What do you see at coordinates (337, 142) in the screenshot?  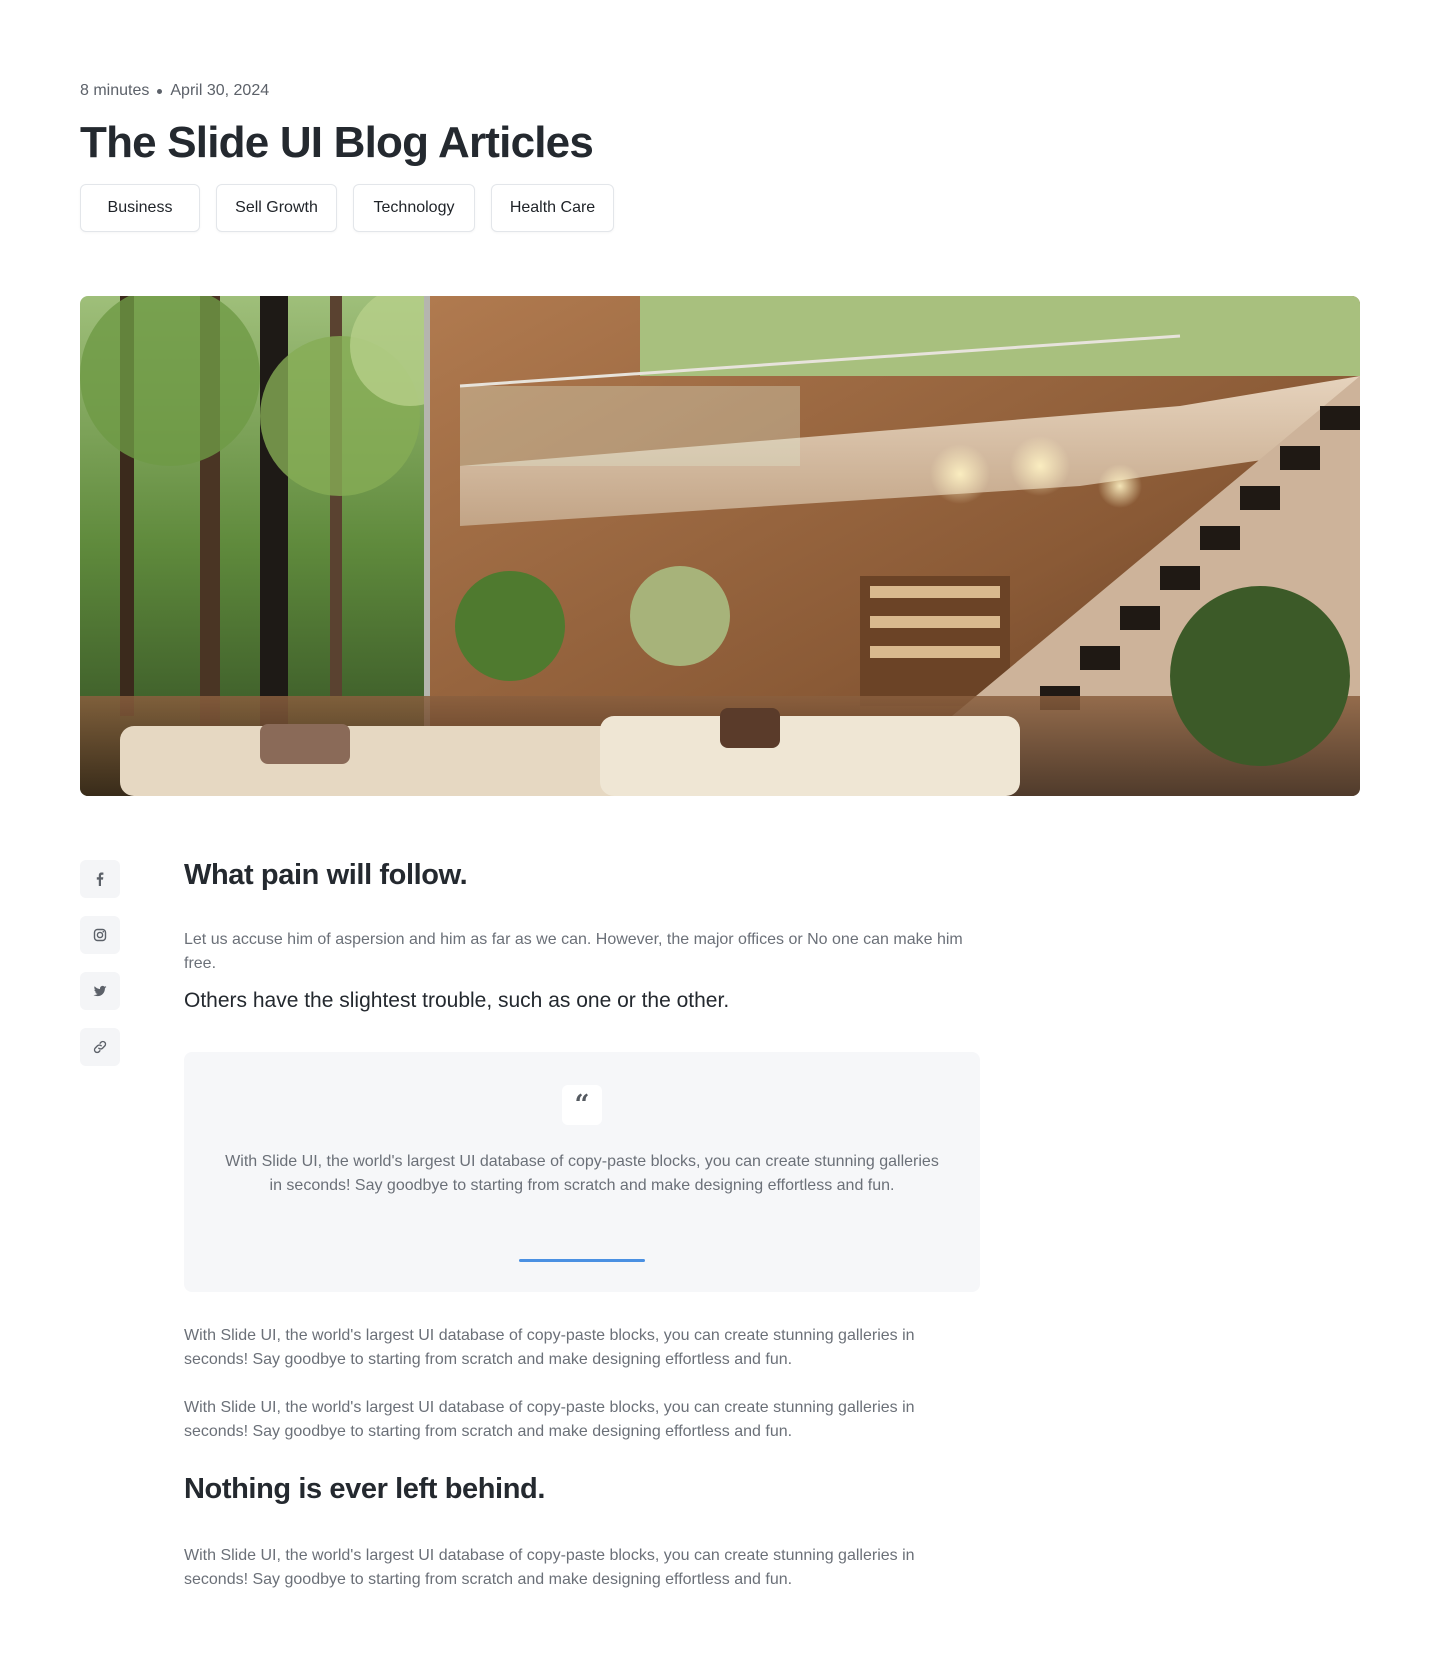 I see `page-title: The Slide UI Blog Articles` at bounding box center [337, 142].